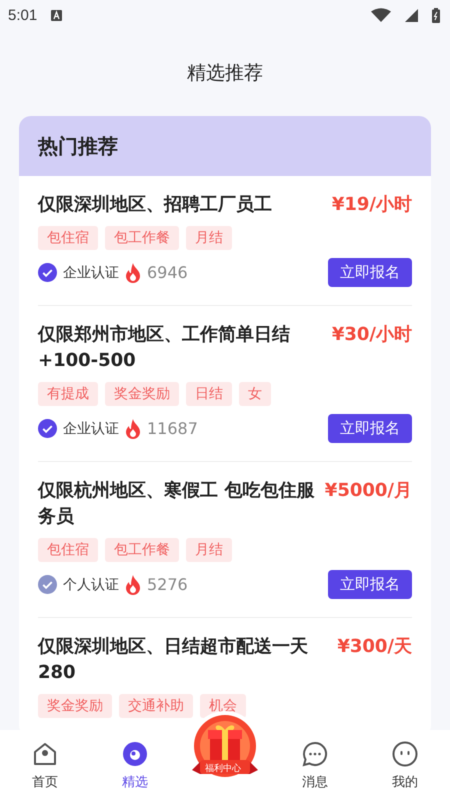 The height and width of the screenshot is (801, 450). I want to click on nav-tab: 我的, so click(405, 765).